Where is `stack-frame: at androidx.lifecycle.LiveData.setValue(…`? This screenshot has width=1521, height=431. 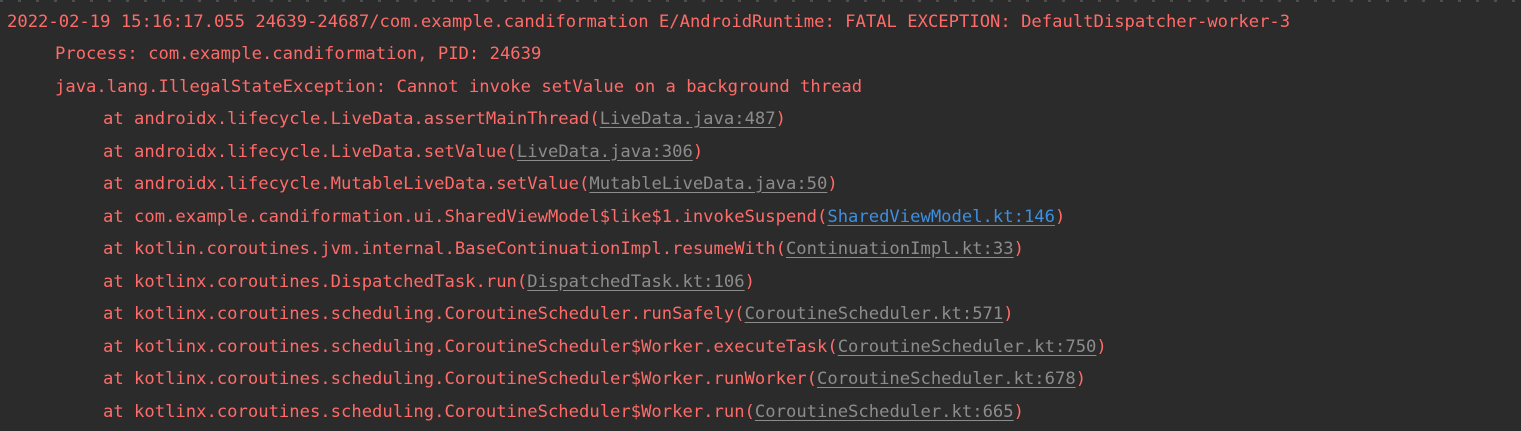 stack-frame: at androidx.lifecycle.LiveData.setValue(… is located at coordinates (403, 152).